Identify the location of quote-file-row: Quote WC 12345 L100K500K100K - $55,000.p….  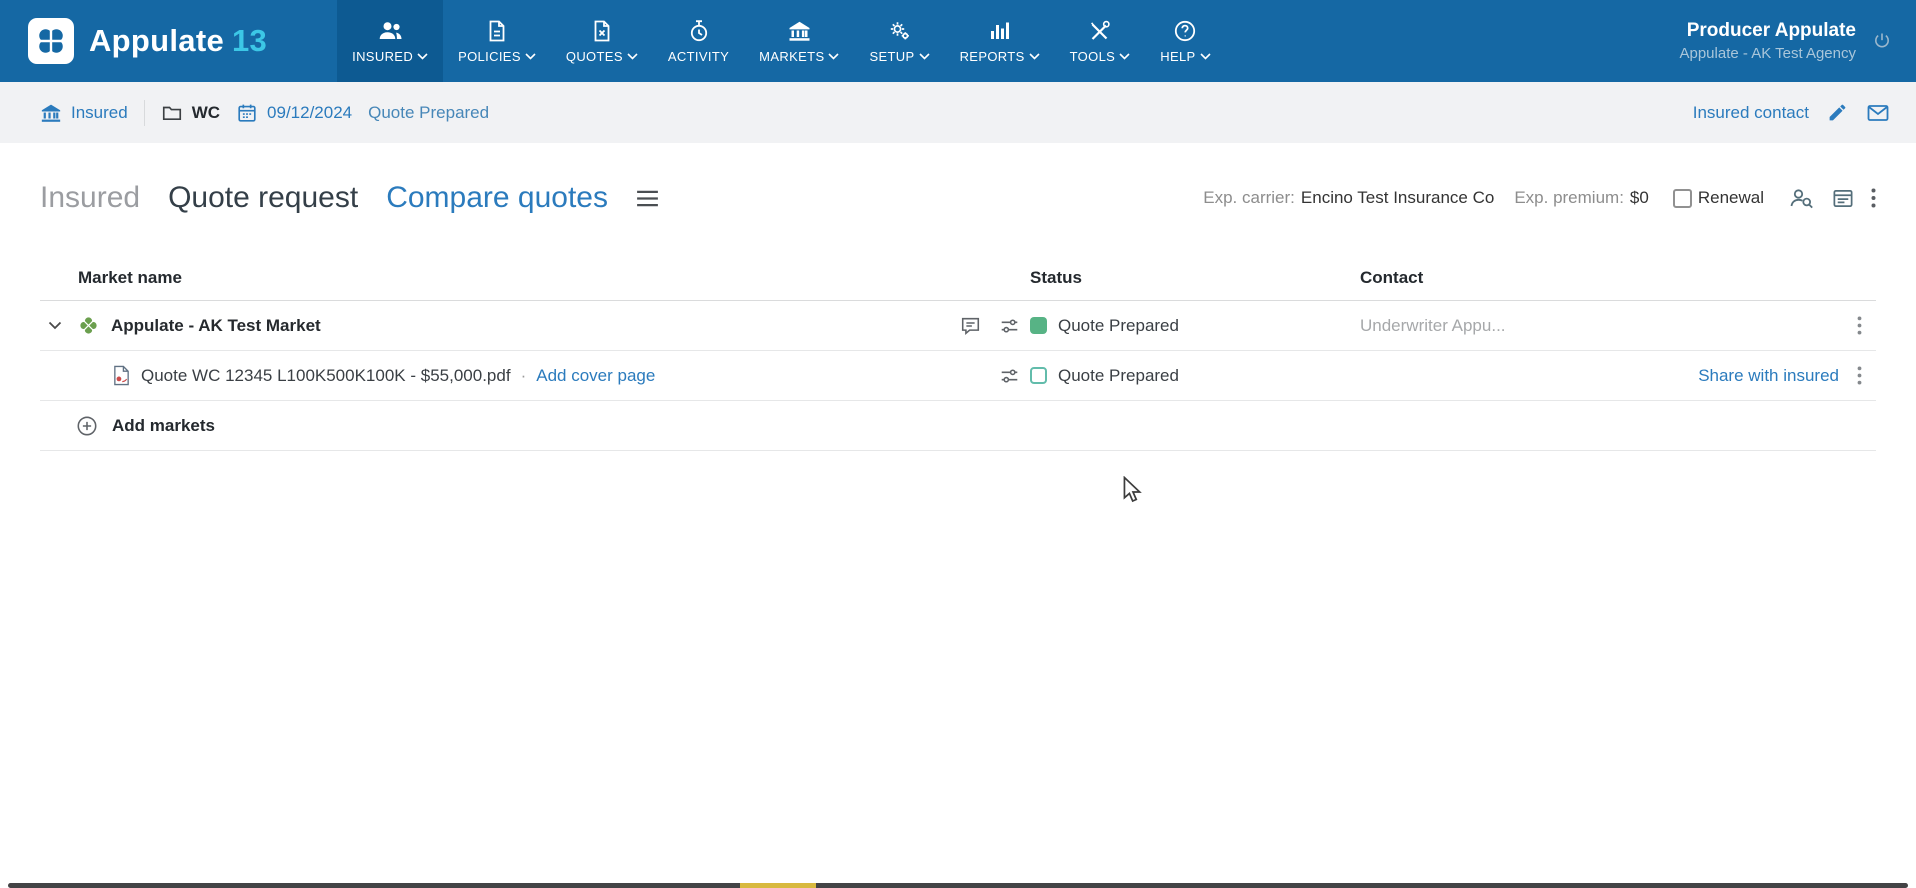
(958, 376).